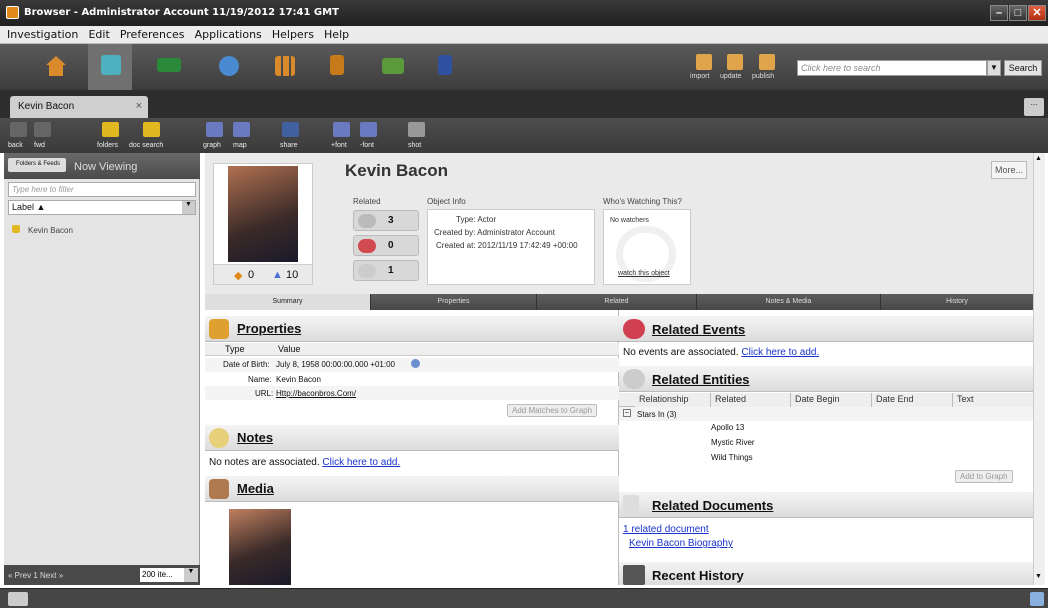 This screenshot has height=608, width=1048. Describe the element at coordinates (733, 442) in the screenshot. I see `list-item: Mystic River` at that location.